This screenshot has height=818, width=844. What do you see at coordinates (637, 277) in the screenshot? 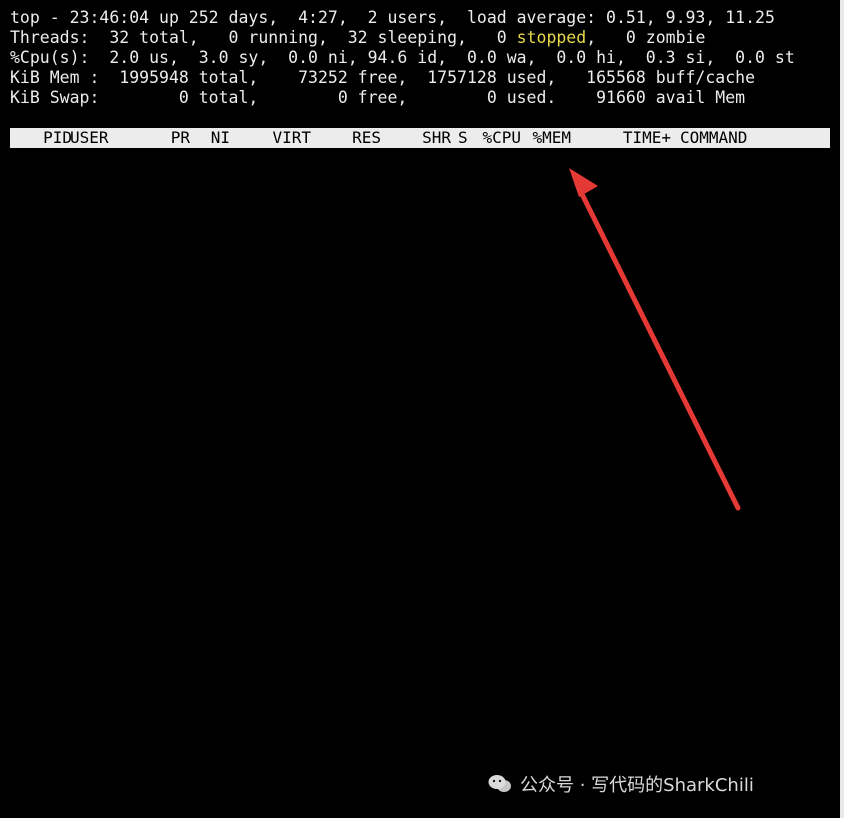
I see `cell-time: 0:03.55` at bounding box center [637, 277].